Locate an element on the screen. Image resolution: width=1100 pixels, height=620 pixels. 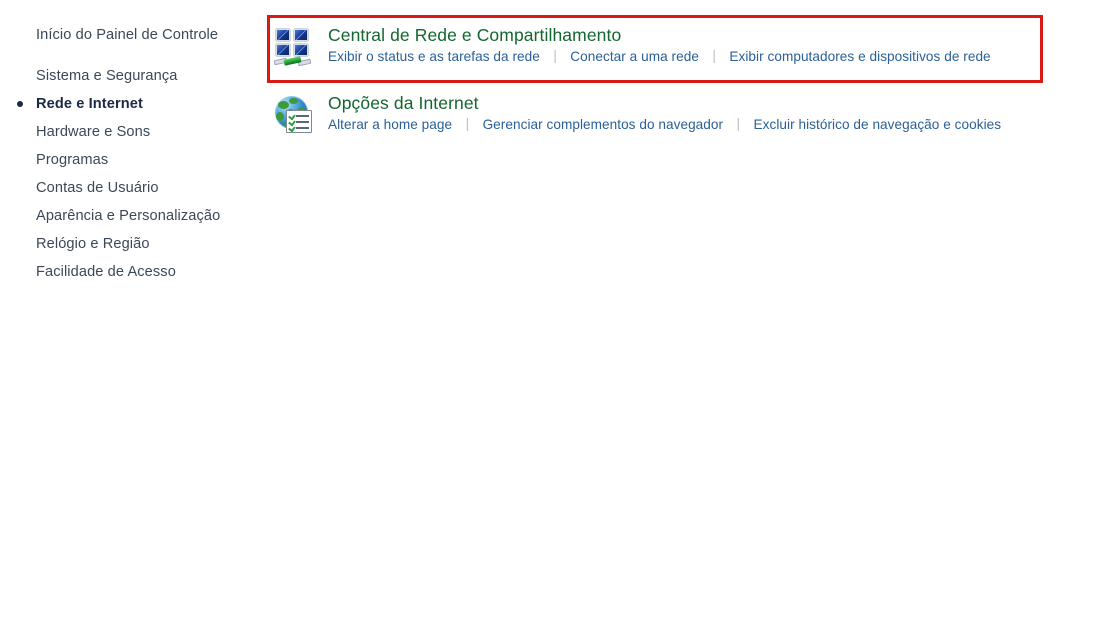
internet-options-globe-icon is located at coordinates (295, 116).